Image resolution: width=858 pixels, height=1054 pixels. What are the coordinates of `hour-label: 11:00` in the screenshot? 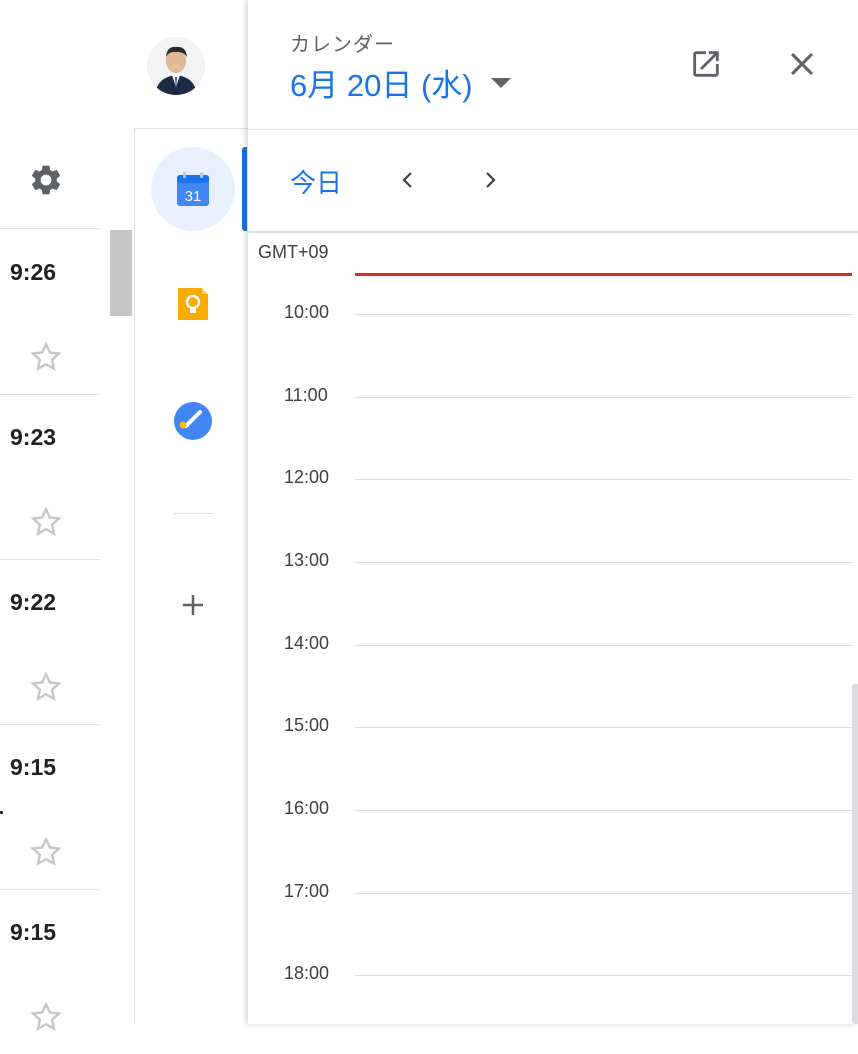 It's located at (306, 395).